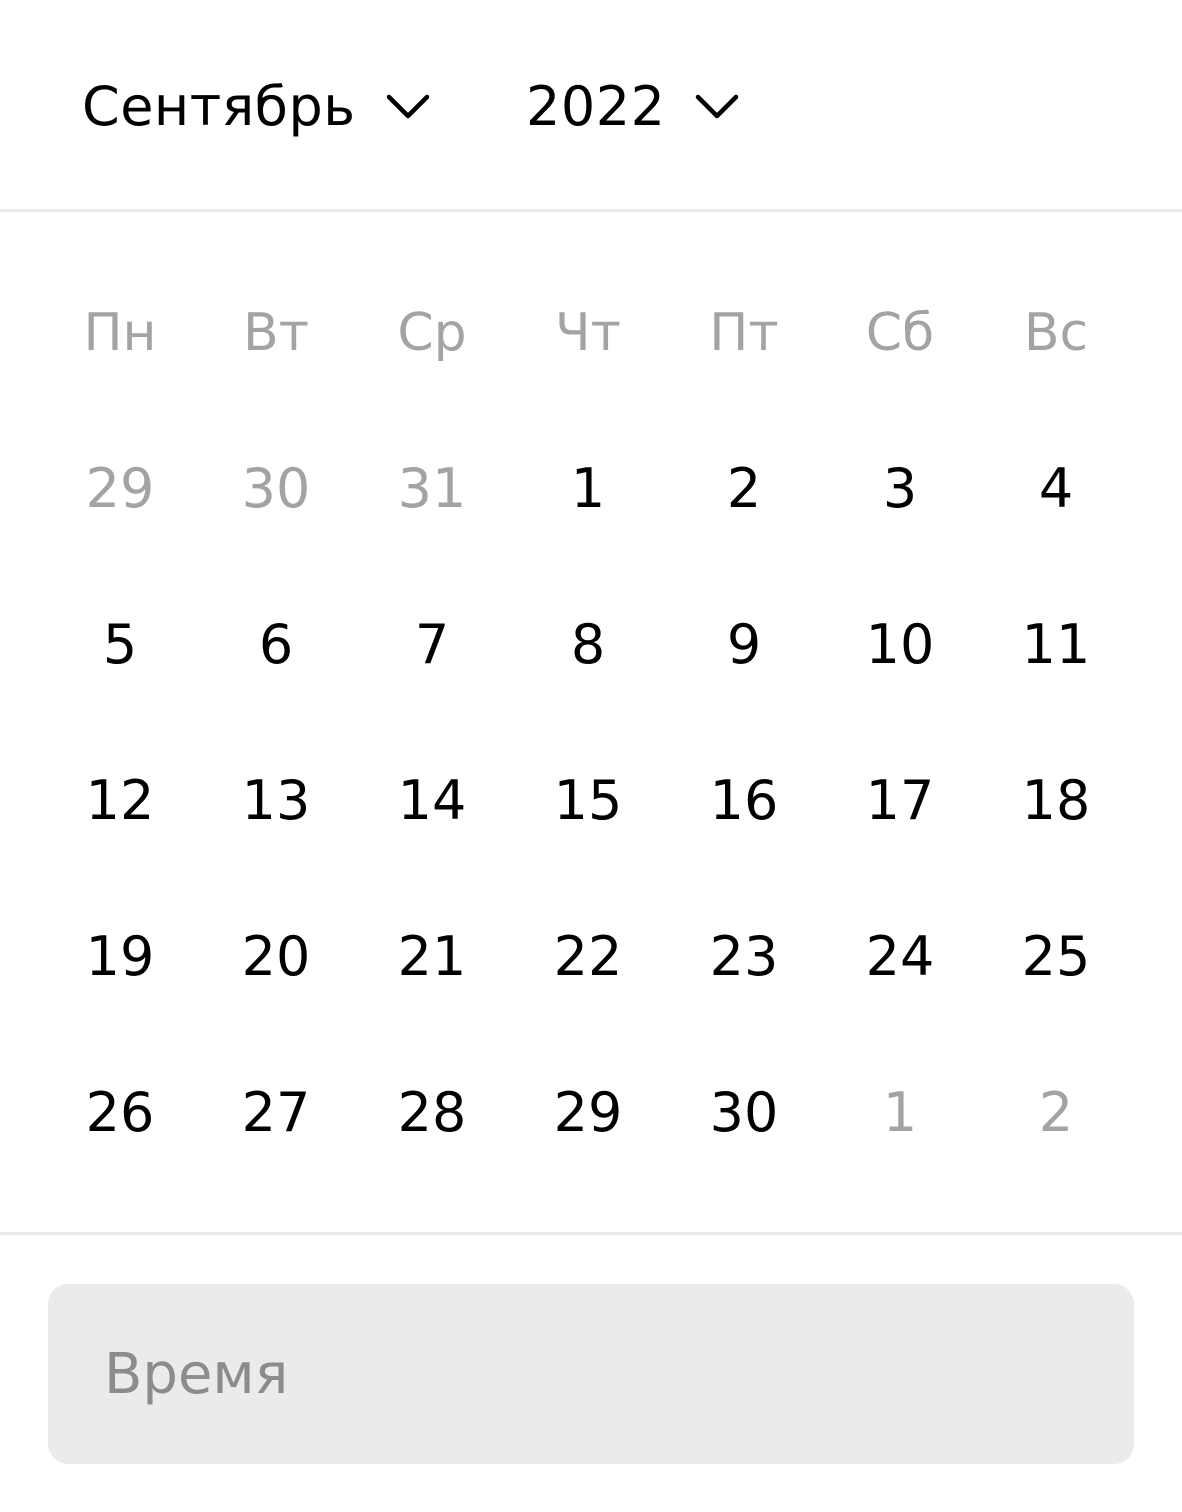 Image resolution: width=1182 pixels, height=1512 pixels. What do you see at coordinates (120, 333) in the screenshot?
I see `weekday-label: Пн` at bounding box center [120, 333].